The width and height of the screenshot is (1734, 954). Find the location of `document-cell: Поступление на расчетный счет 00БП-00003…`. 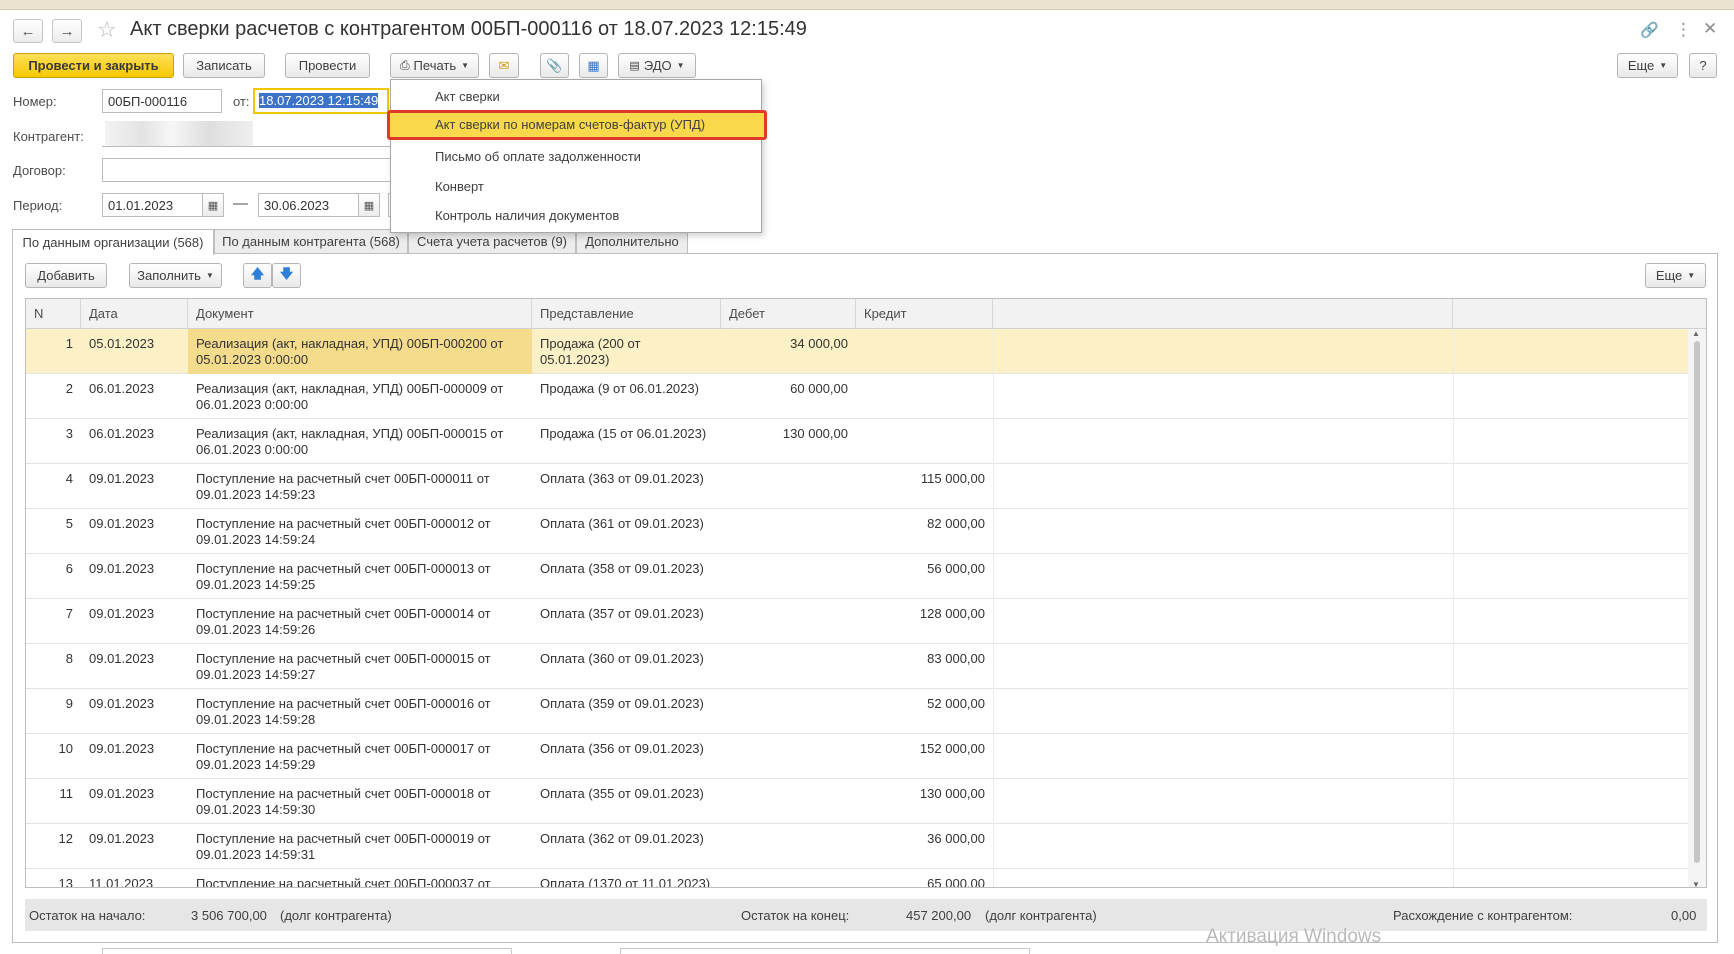

document-cell: Поступление на расчетный счет 00БП-00003… is located at coordinates (360, 878).